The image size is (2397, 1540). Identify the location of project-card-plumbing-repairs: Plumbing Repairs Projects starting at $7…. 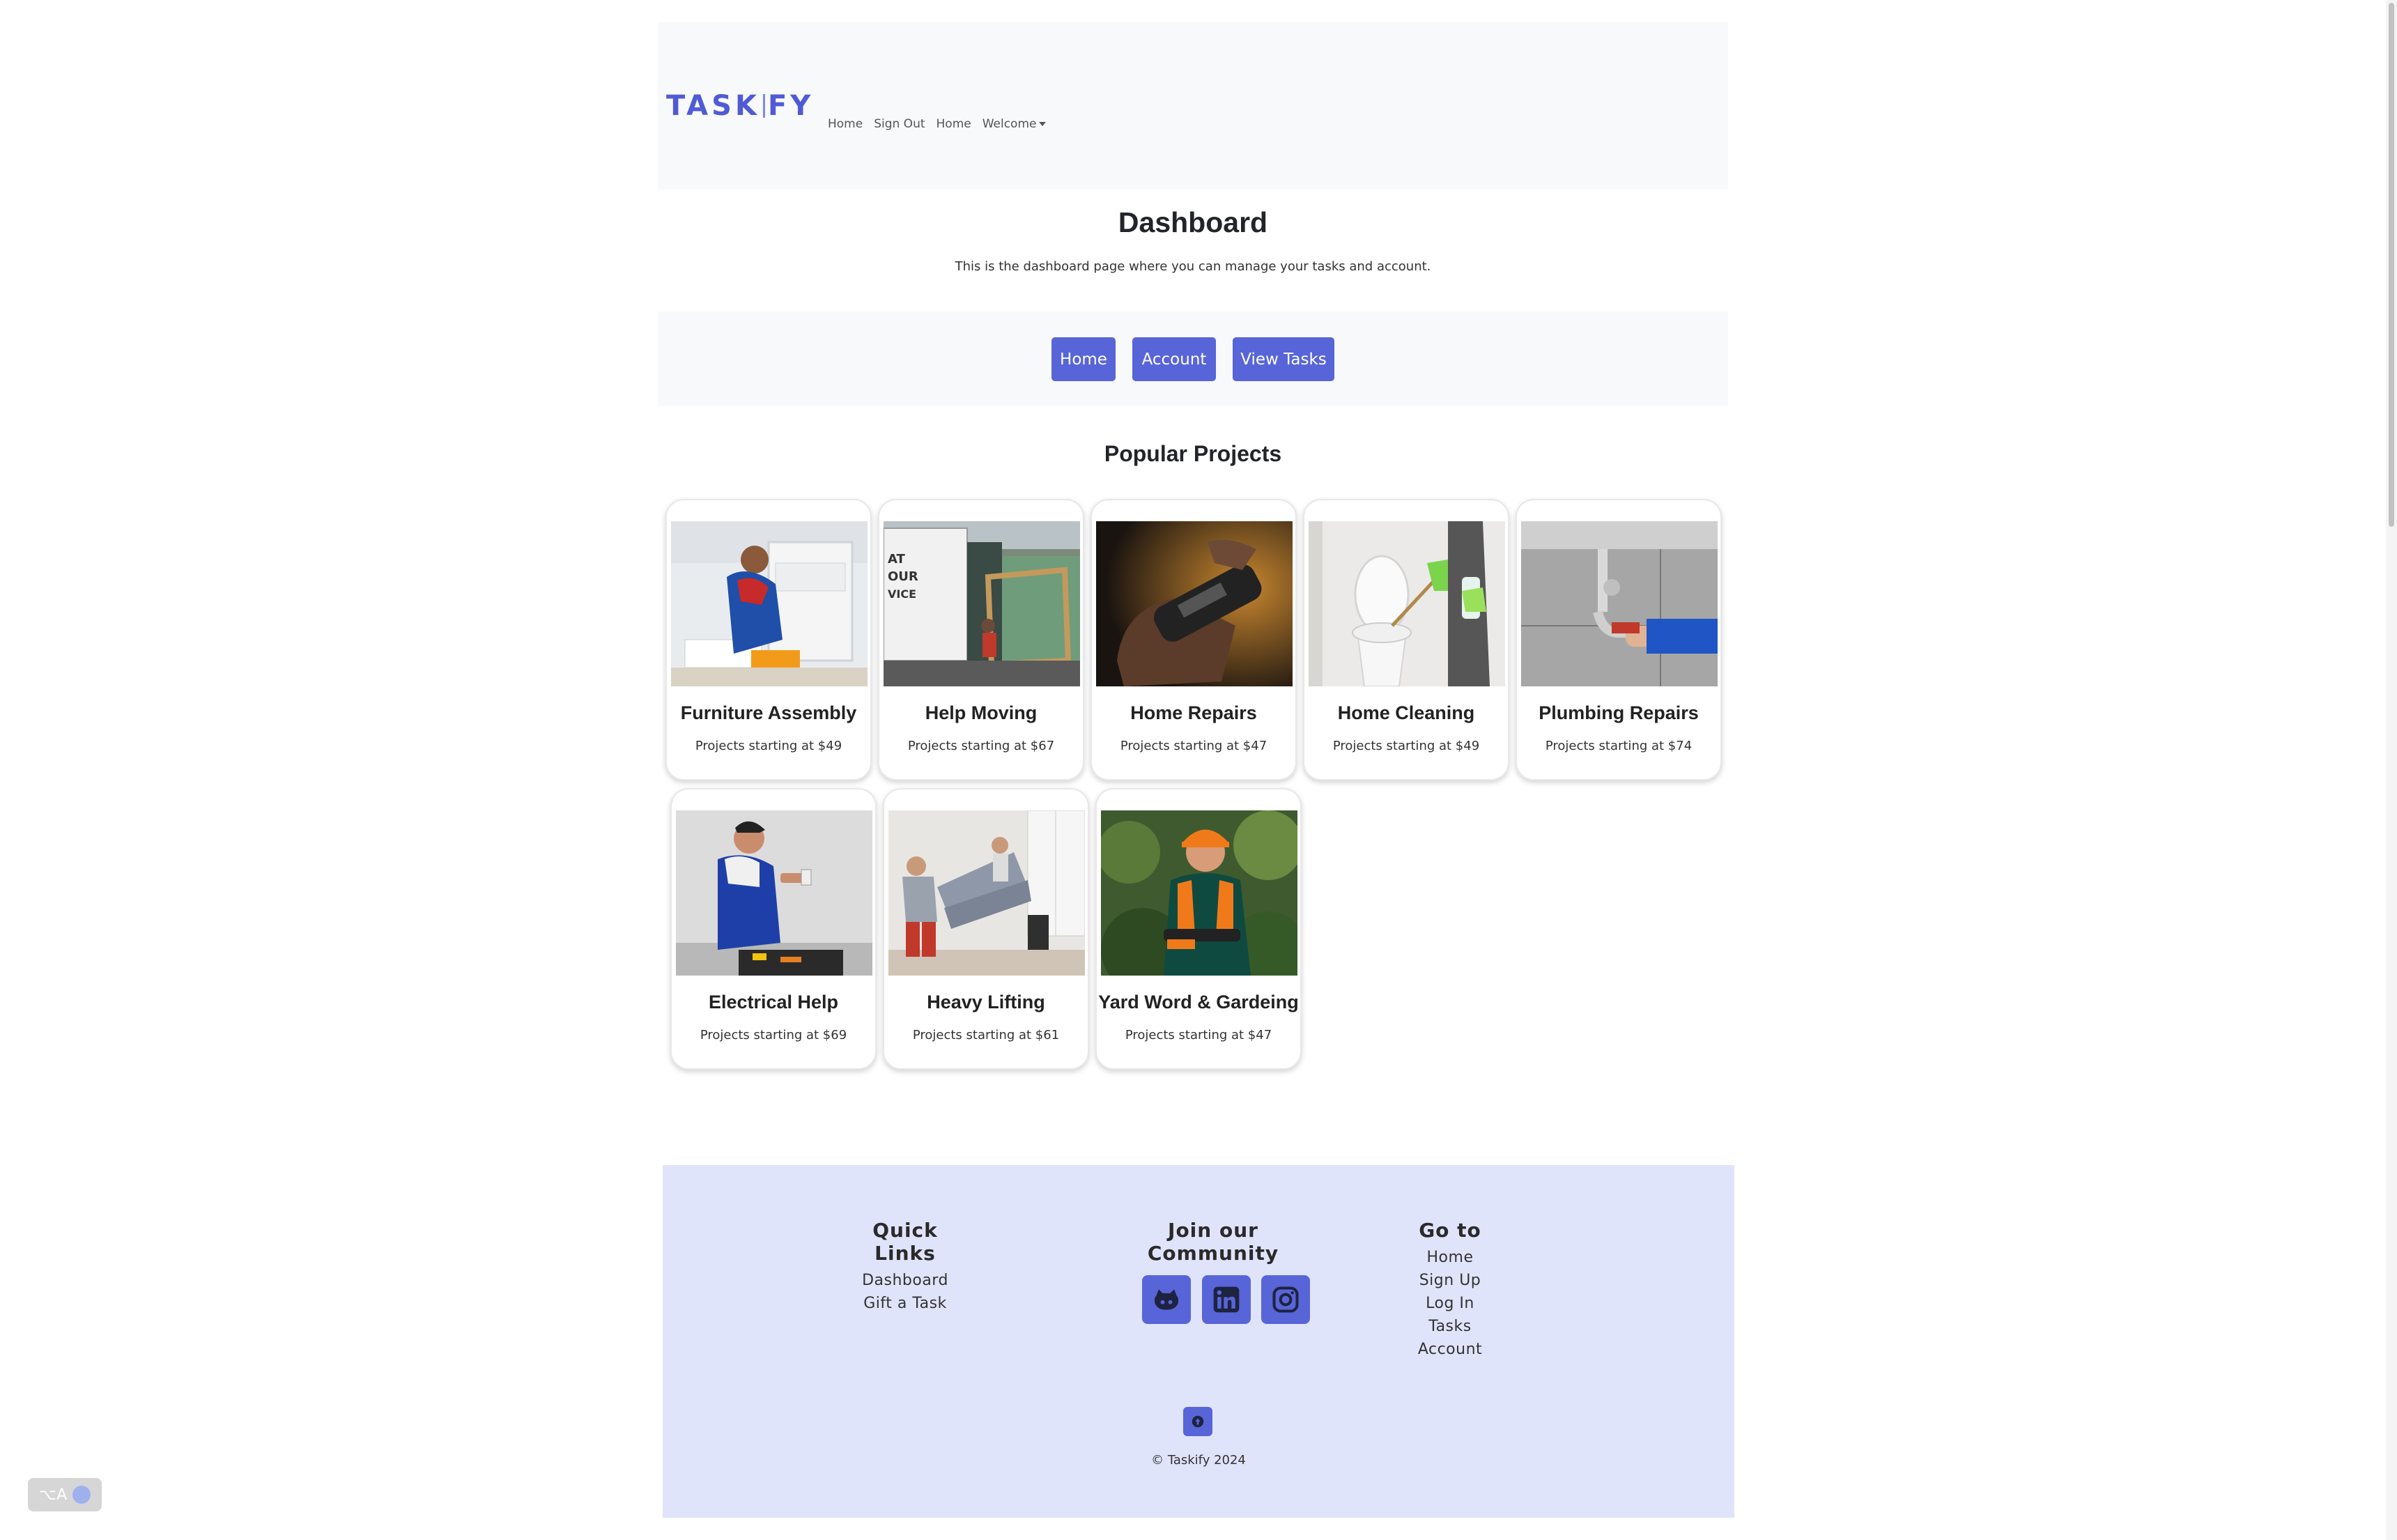
(1619, 639).